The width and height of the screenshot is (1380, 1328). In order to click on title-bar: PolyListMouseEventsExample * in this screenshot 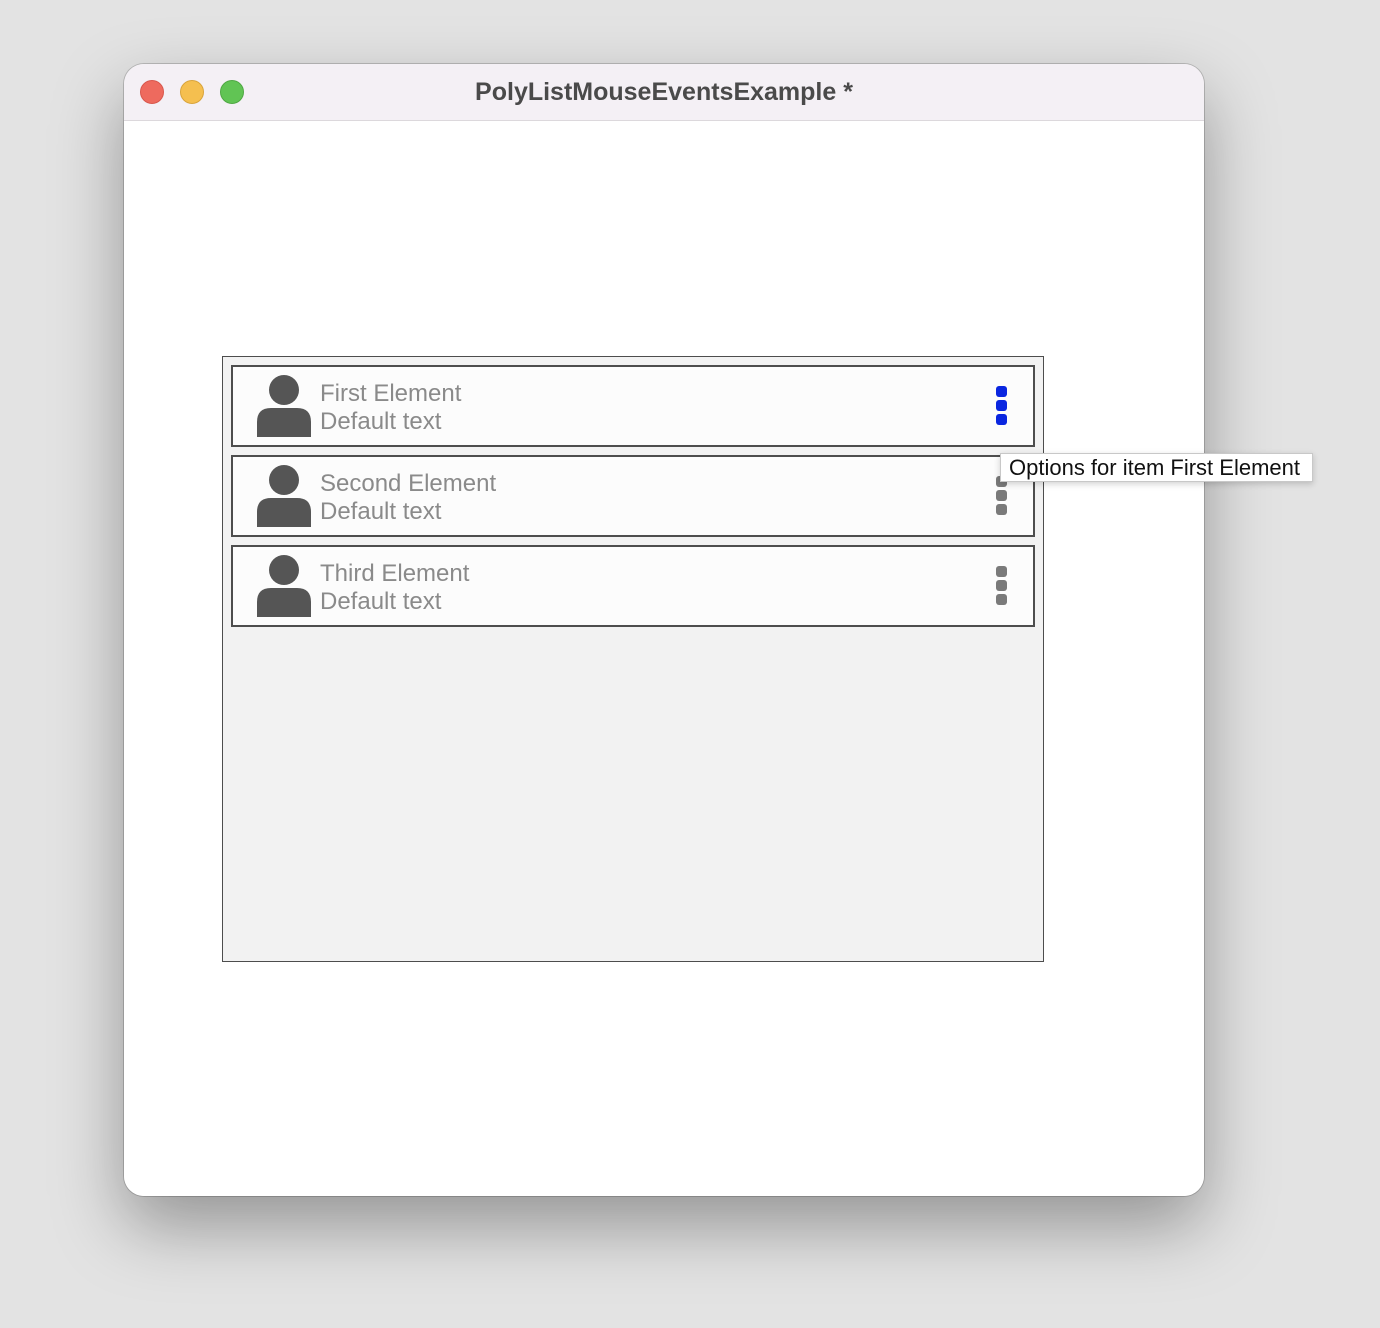, I will do `click(664, 92)`.